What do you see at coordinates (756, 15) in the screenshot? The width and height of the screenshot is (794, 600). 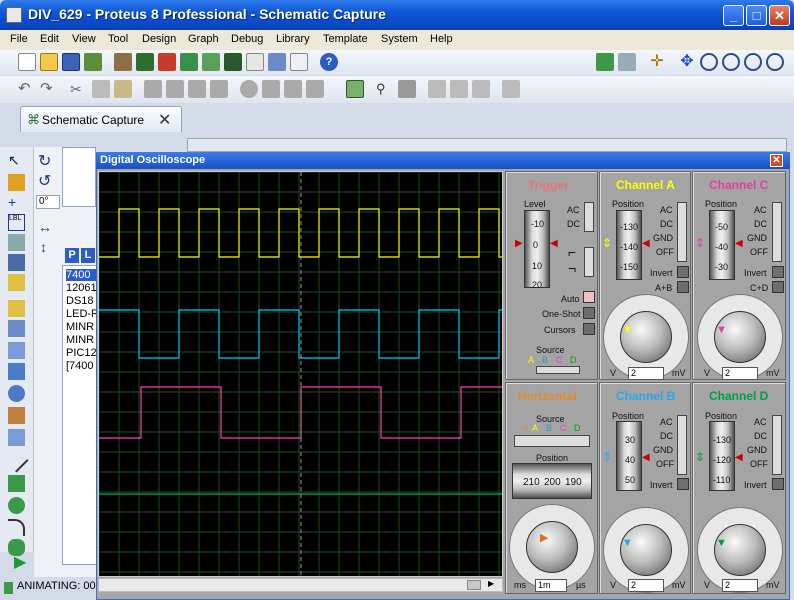 I see `maximize-button: □` at bounding box center [756, 15].